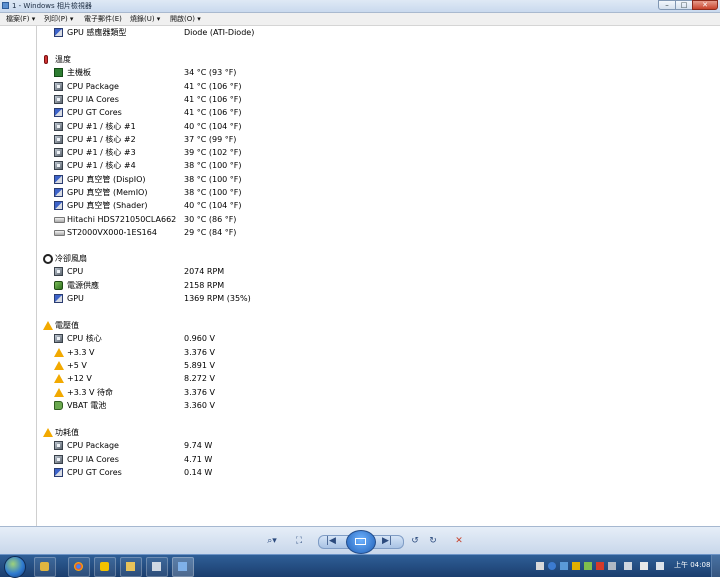  I want to click on section-header: 冷卻風扇, so click(200, 258).